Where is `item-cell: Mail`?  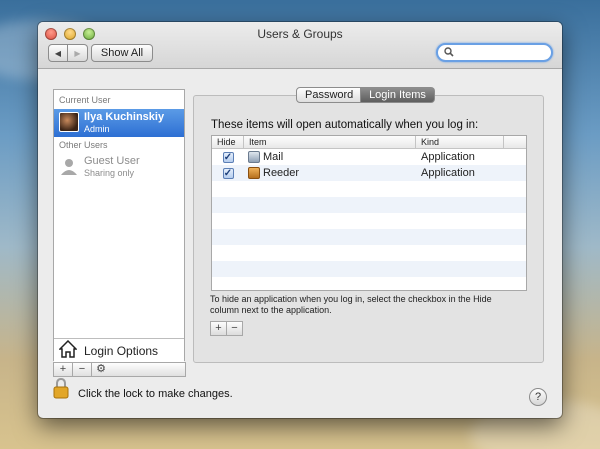
item-cell: Mail is located at coordinates (330, 157).